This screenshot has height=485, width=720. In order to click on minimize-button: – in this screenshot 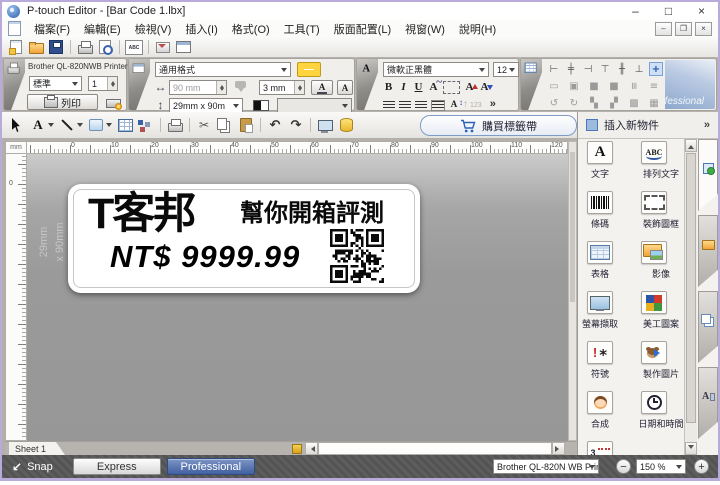, I will do `click(635, 11)`.